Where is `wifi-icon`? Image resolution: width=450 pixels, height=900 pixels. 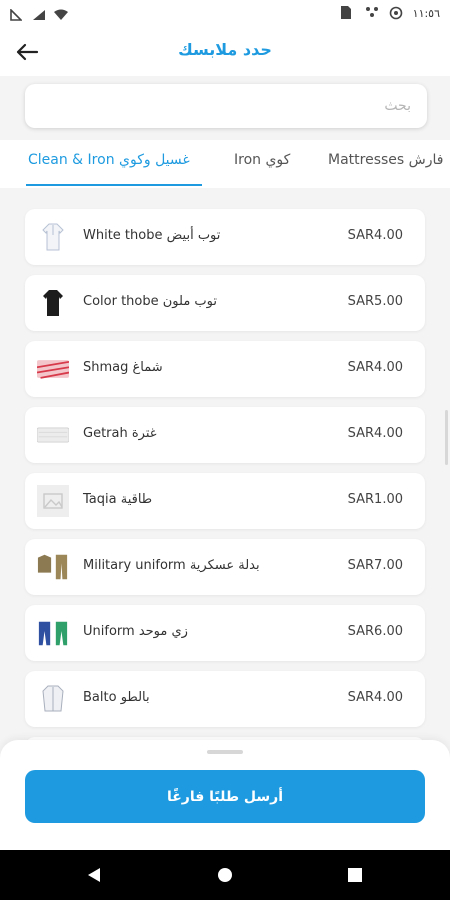
wifi-icon is located at coordinates (61, 13).